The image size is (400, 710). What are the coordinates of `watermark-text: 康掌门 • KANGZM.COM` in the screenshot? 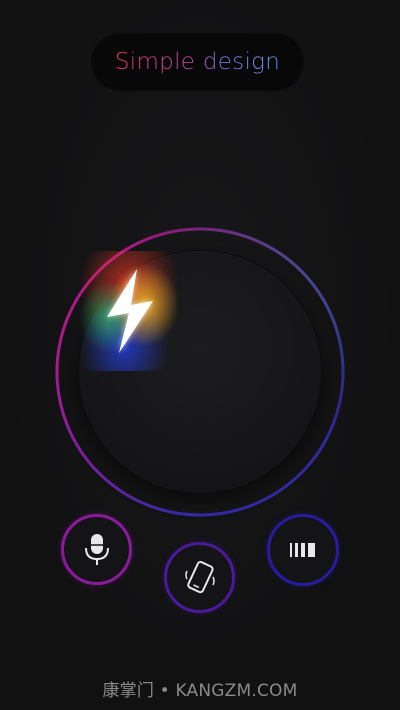 It's located at (200, 691).